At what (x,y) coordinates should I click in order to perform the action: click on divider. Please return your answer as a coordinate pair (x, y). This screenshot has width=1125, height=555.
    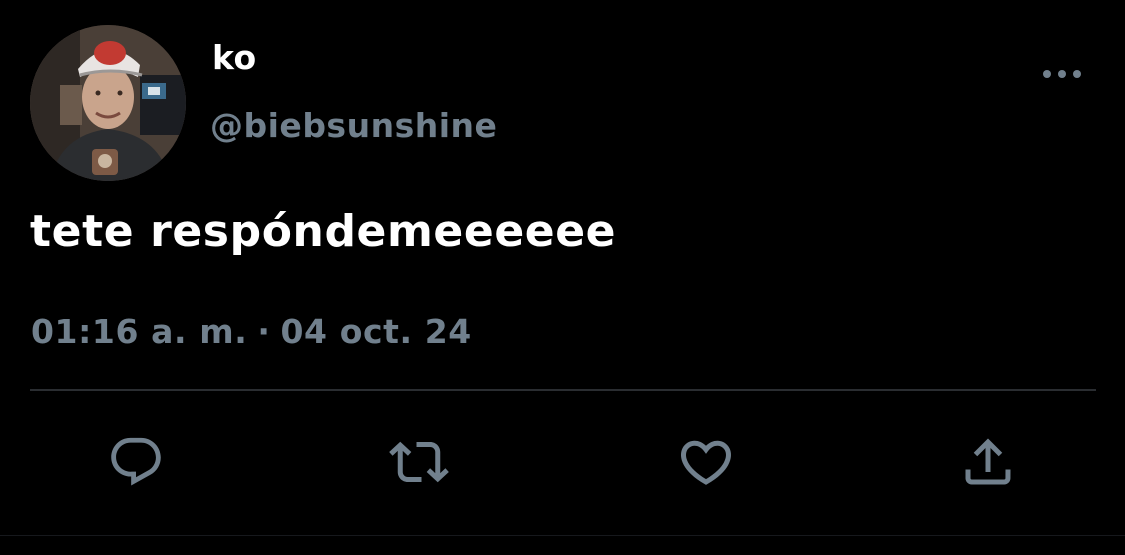
    Looking at the image, I should click on (563, 390).